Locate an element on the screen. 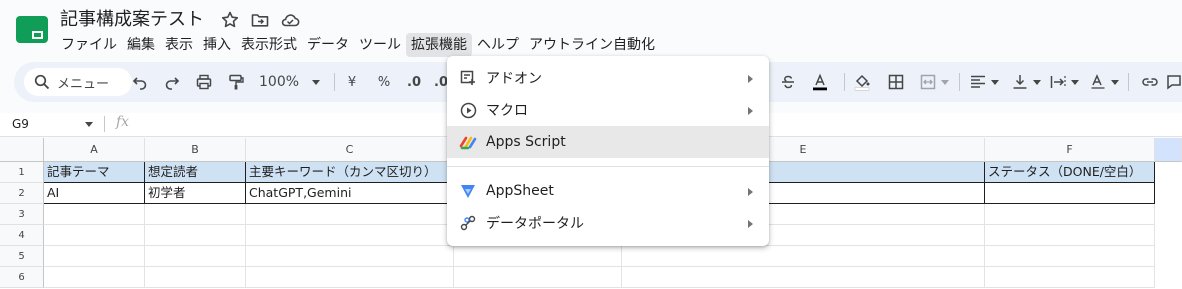  column-header-b: B is located at coordinates (195, 150).